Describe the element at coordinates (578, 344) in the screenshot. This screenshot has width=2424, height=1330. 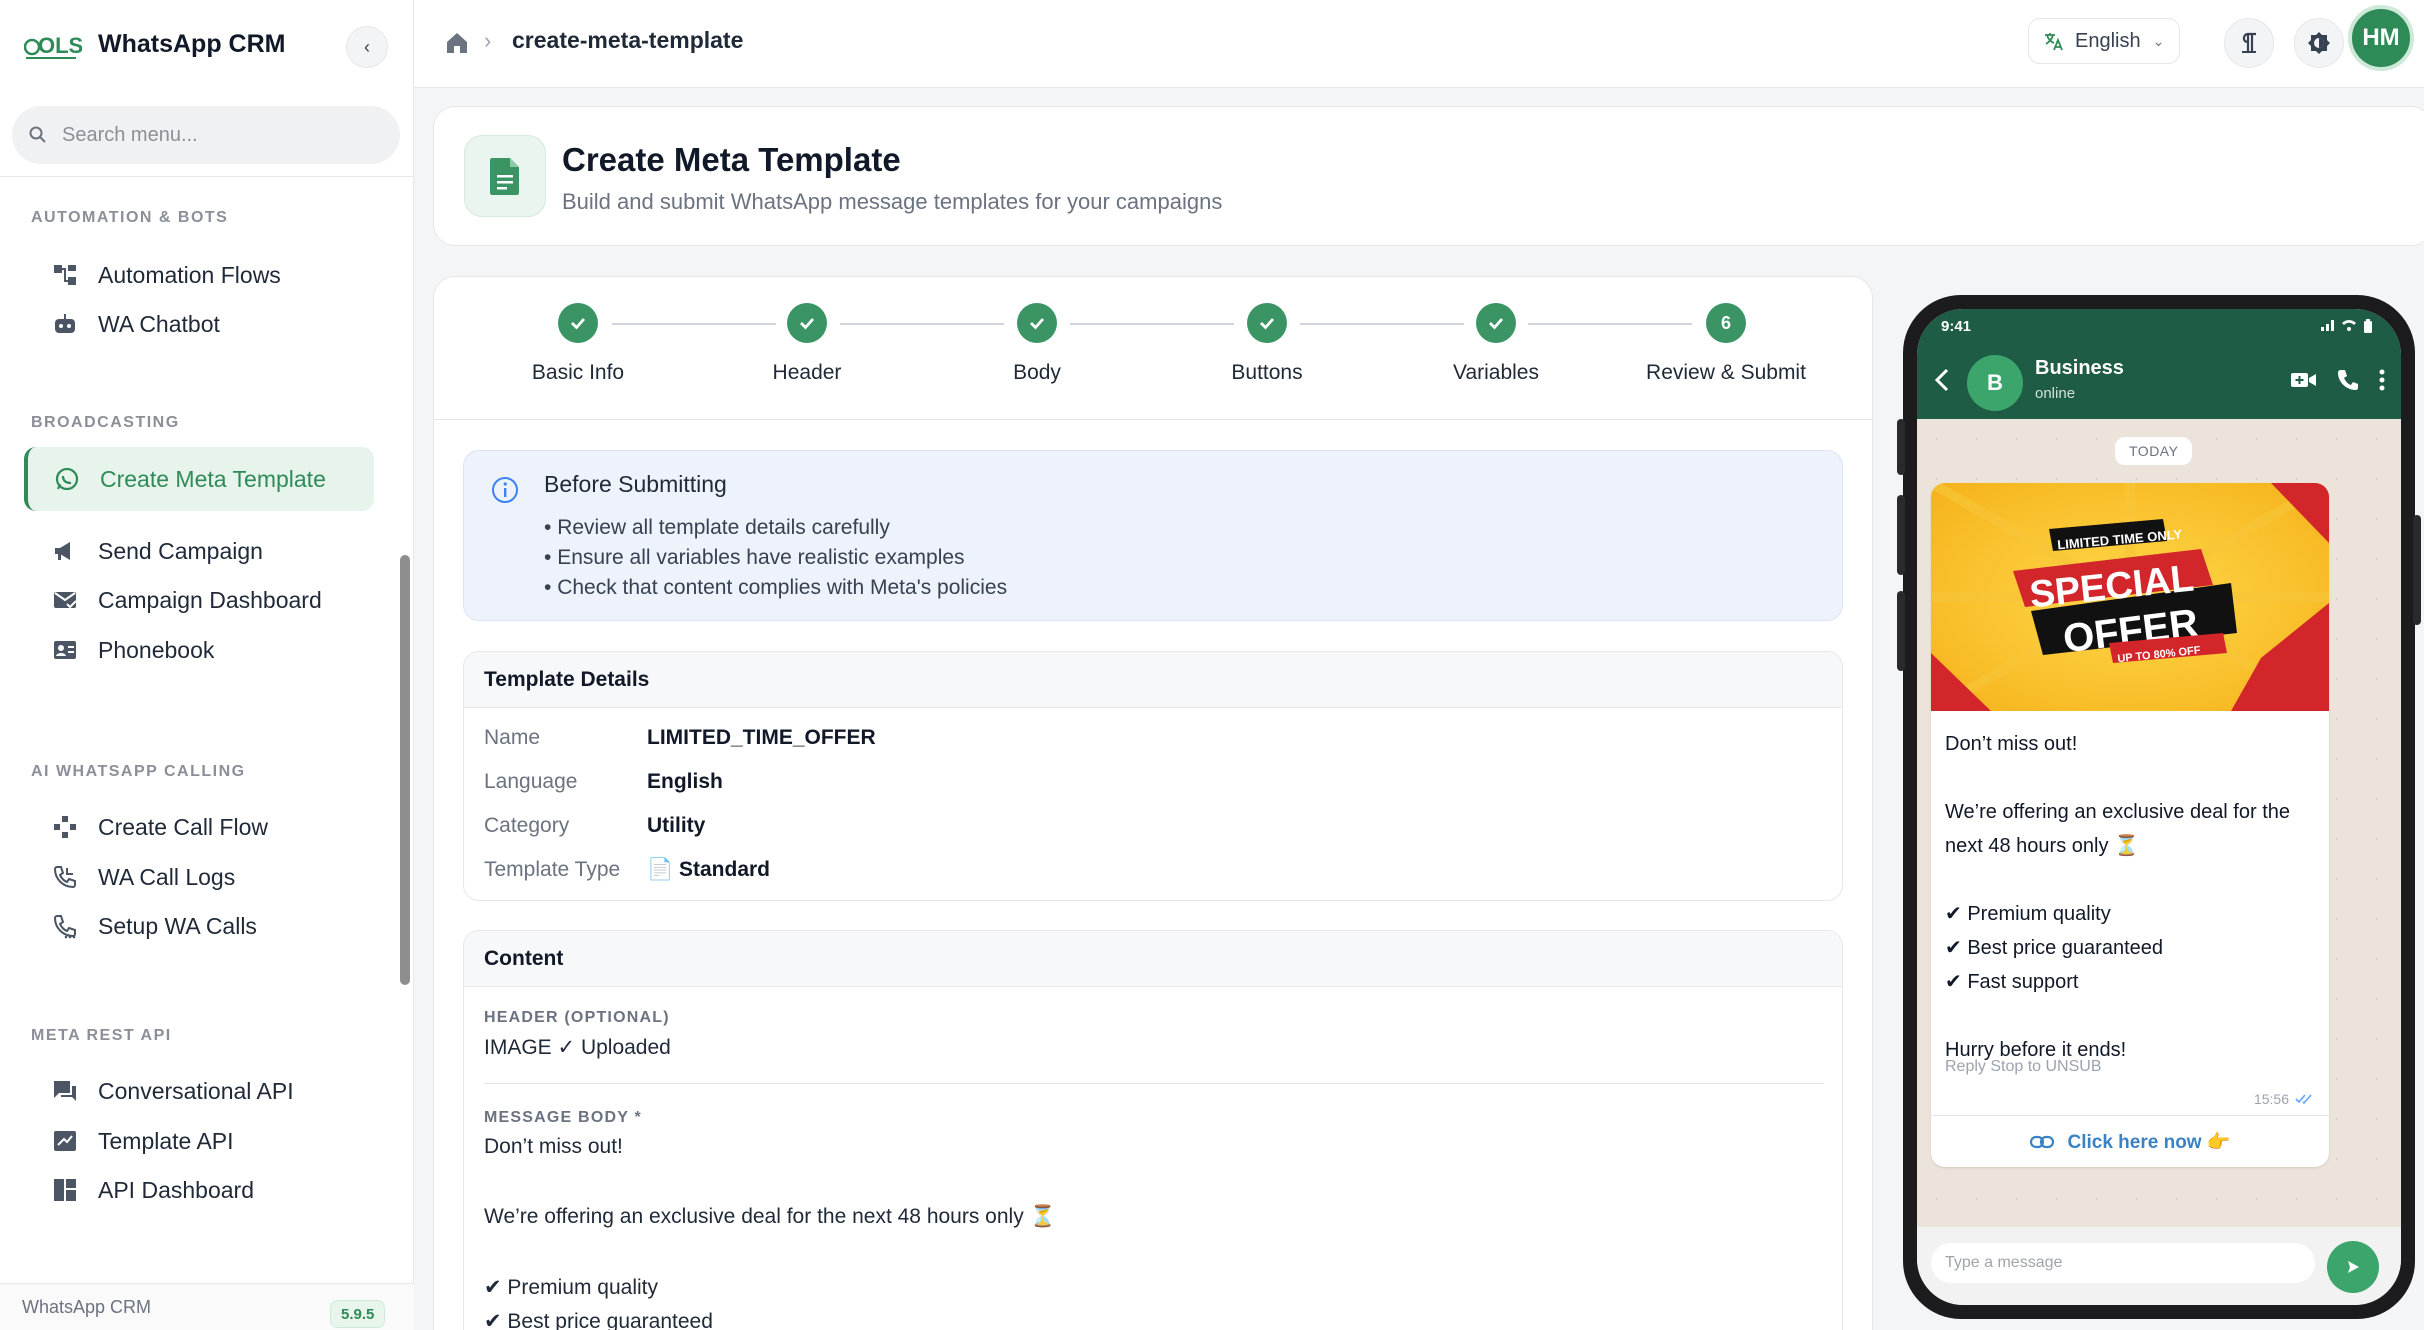
I see `step-basic-info: Basic Info` at that location.